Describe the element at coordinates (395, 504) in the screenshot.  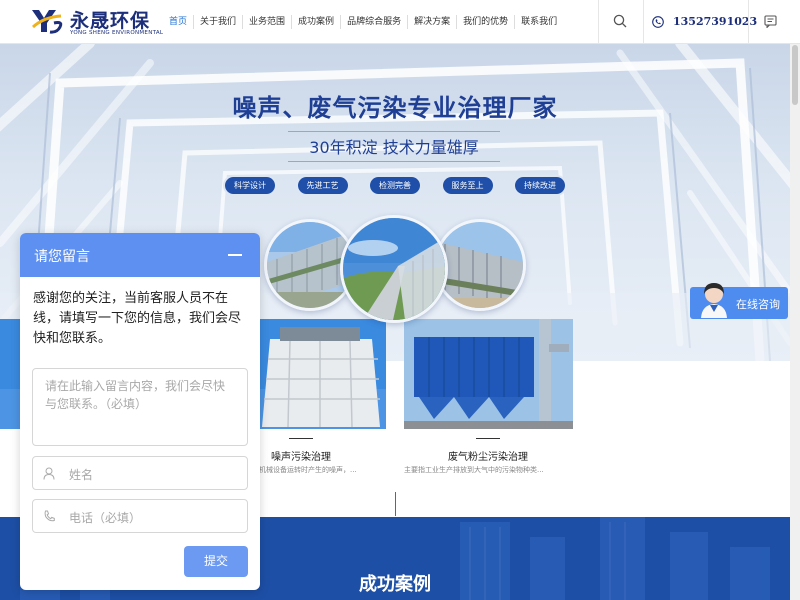
I see `section-divider` at that location.